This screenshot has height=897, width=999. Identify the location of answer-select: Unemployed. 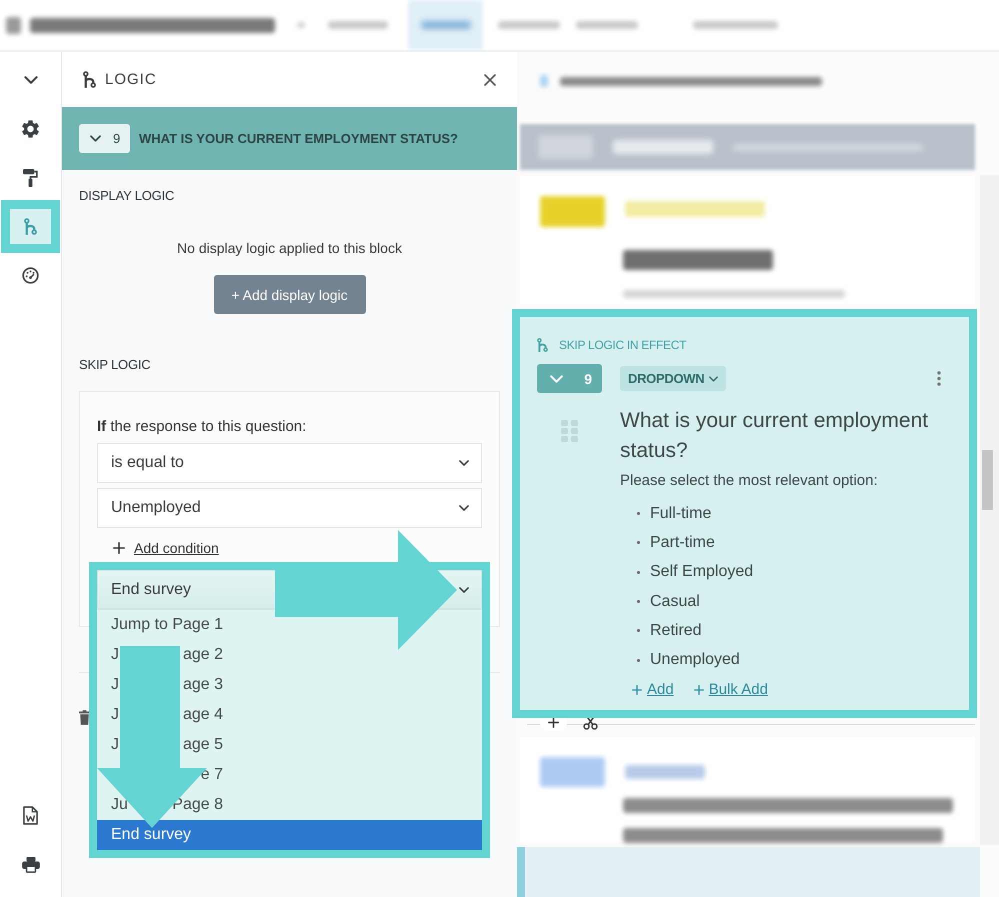
(289, 508).